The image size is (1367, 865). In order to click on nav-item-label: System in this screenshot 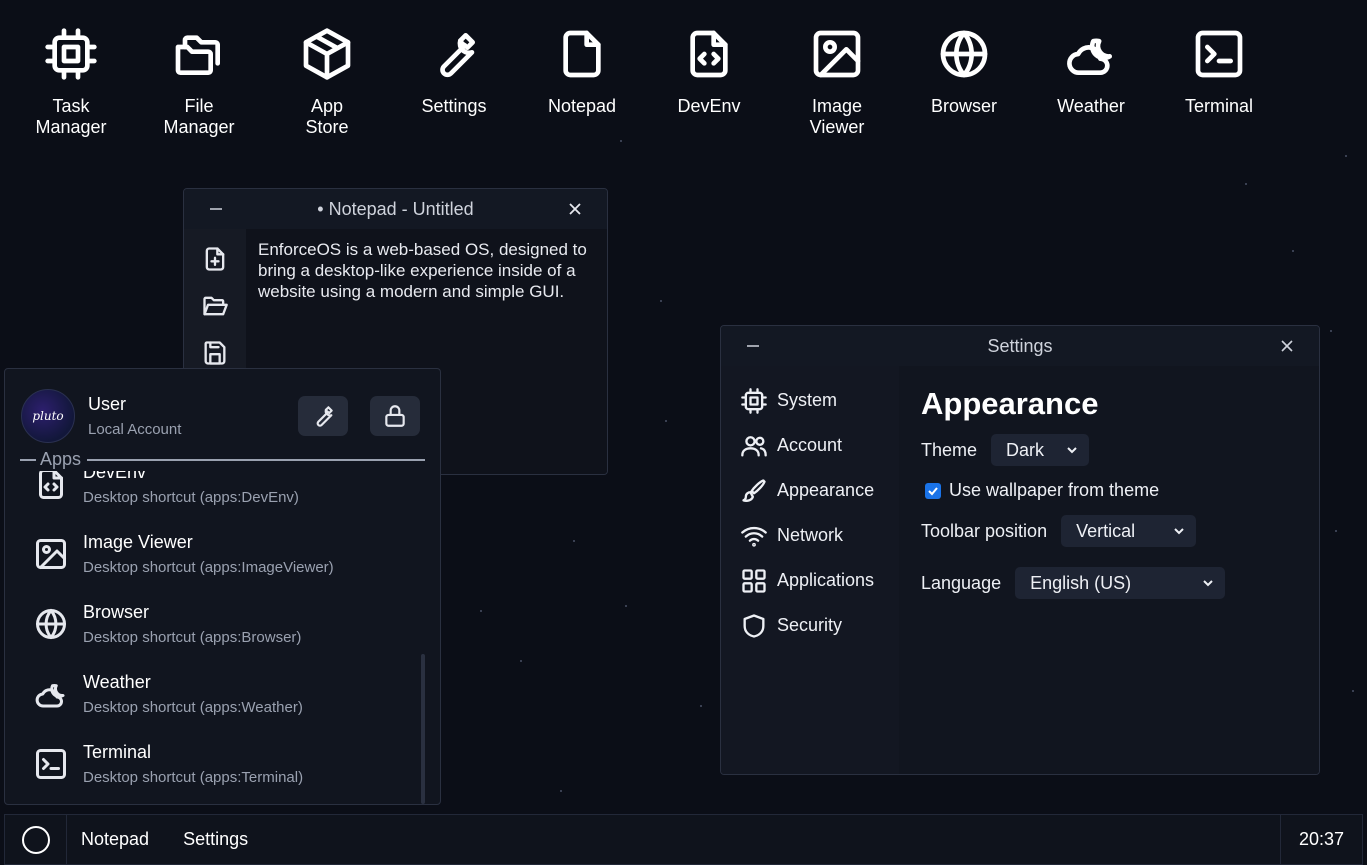, I will do `click(807, 400)`.